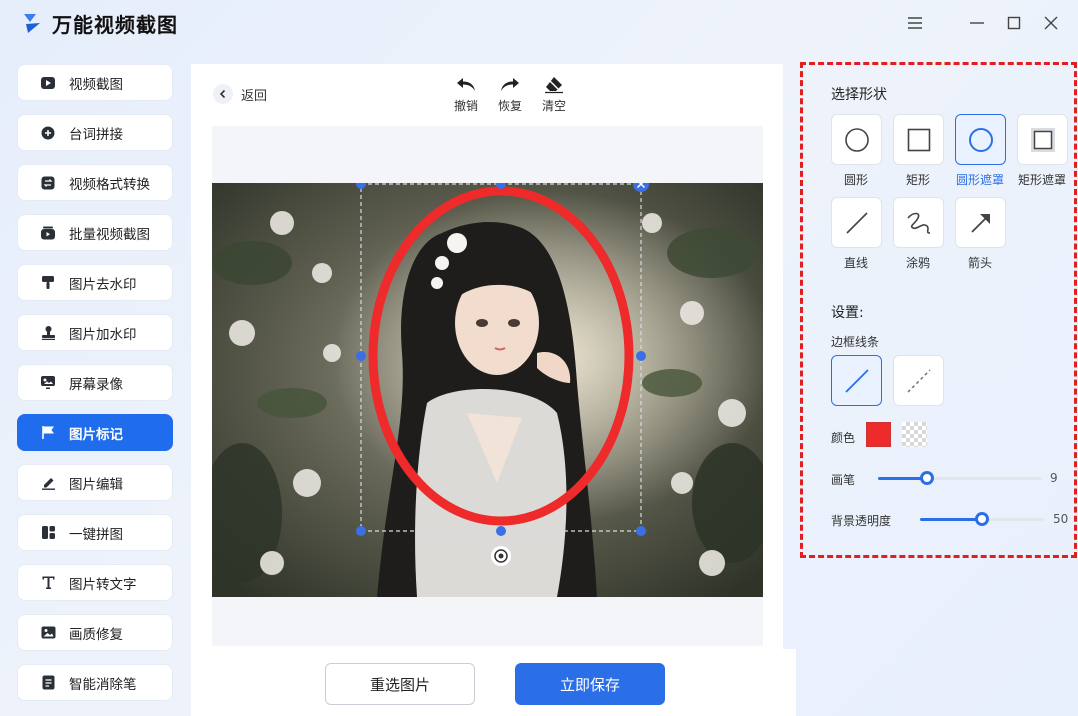 The width and height of the screenshot is (1078, 716). I want to click on menu-icon, so click(915, 23).